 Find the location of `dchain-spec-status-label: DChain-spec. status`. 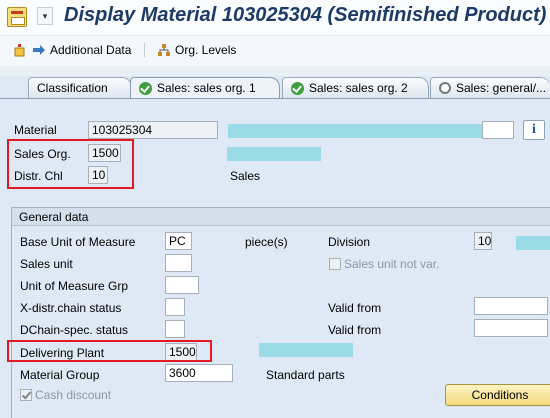

dchain-spec-status-label: DChain-spec. status is located at coordinates (74, 330).